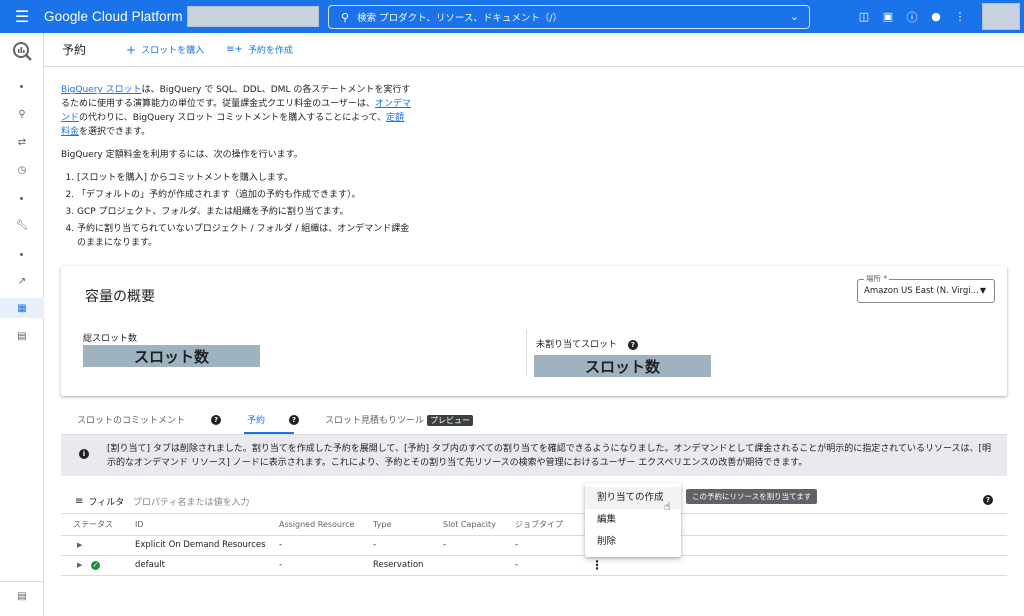 The height and width of the screenshot is (616, 1024). What do you see at coordinates (479, 545) in the screenshot?
I see `row-slots: -` at bounding box center [479, 545].